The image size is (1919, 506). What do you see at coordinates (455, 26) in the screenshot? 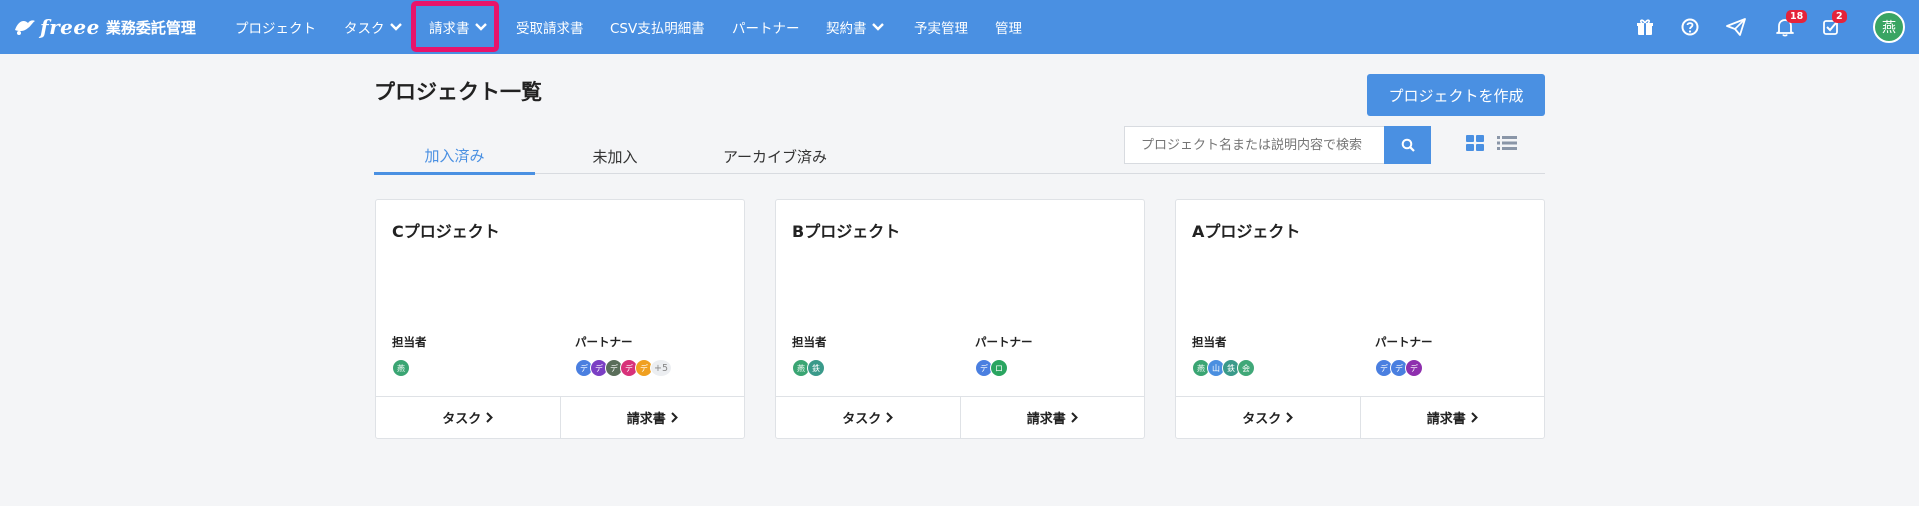
I see `nav-invoices-highlight` at bounding box center [455, 26].